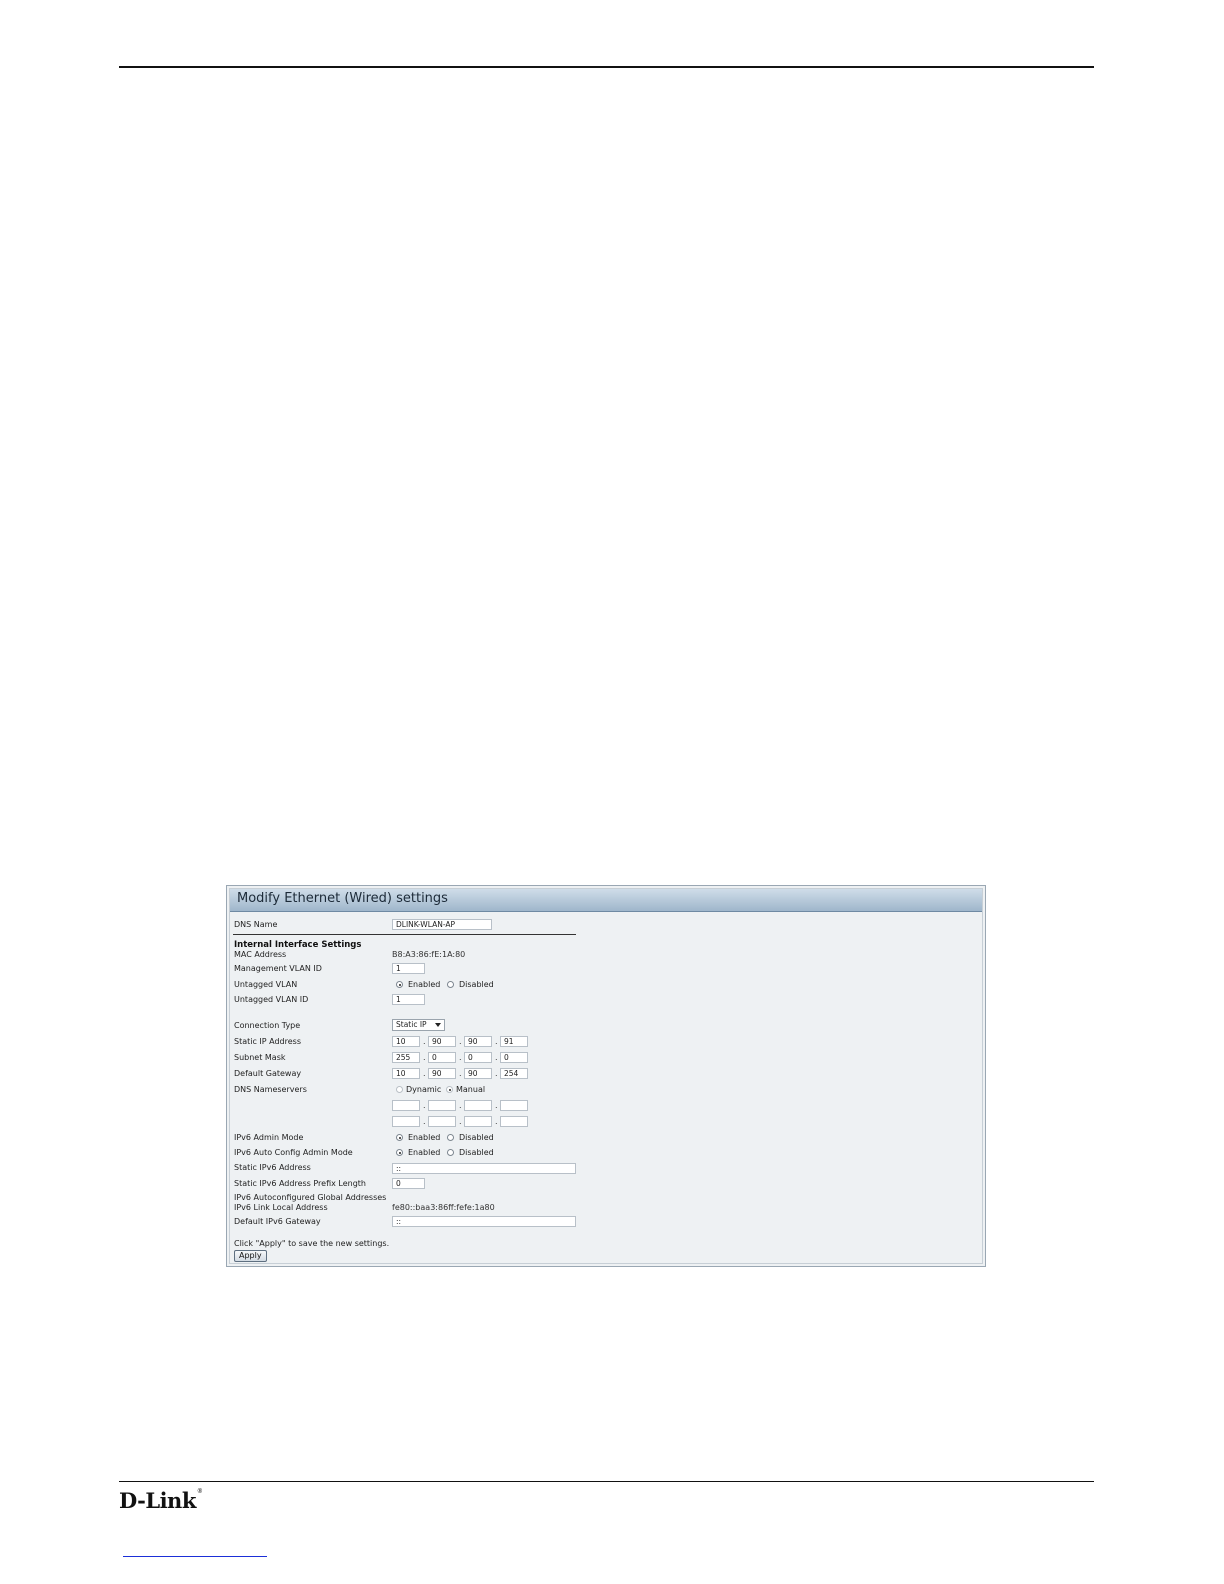  I want to click on ipv6-admin-enabled-radio, so click(399, 1137).